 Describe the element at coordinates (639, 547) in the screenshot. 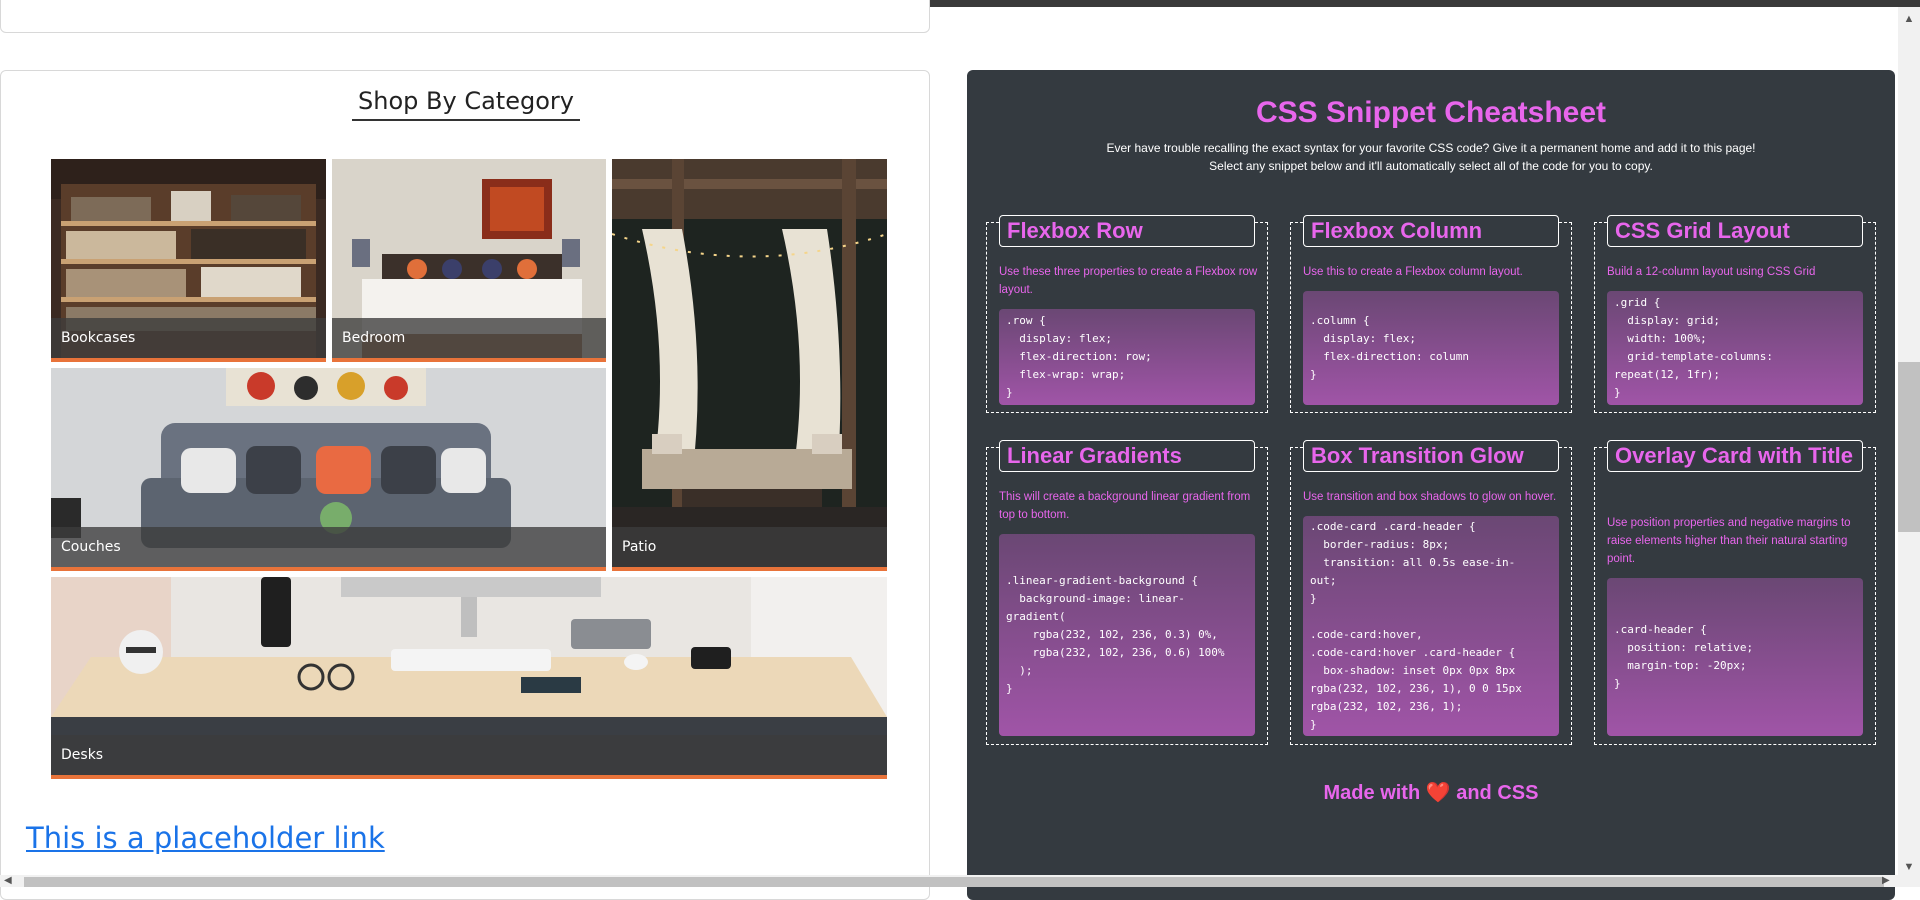

I see `category-label-patio: Patio` at that location.